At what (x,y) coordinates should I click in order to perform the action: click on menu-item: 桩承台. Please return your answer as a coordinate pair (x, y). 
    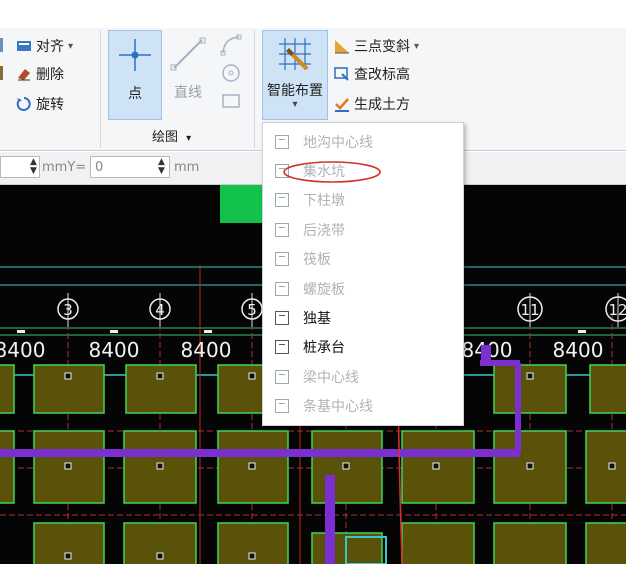
    Looking at the image, I should click on (363, 347).